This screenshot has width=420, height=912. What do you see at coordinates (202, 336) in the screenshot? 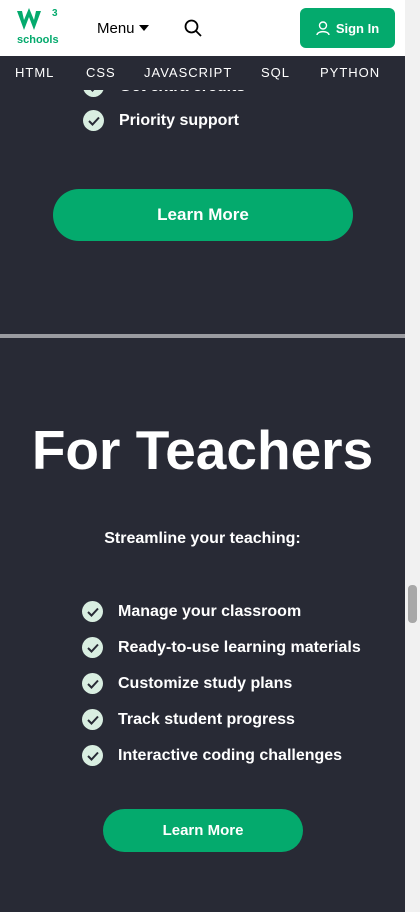
I see `section-divider` at bounding box center [202, 336].